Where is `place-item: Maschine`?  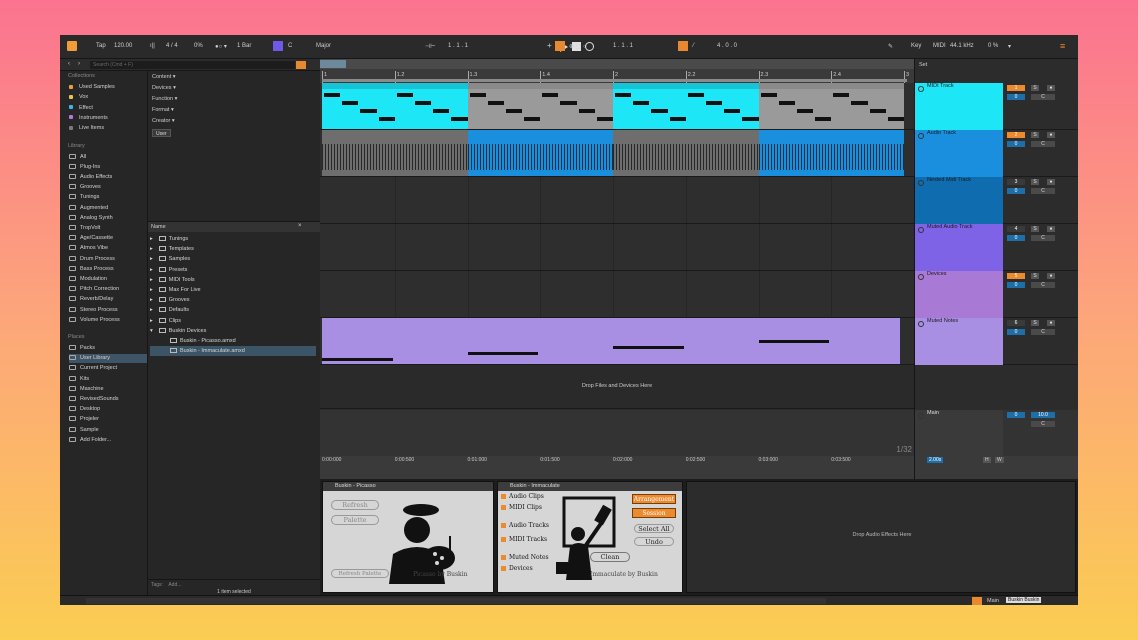 place-item: Maschine is located at coordinates (108, 389).